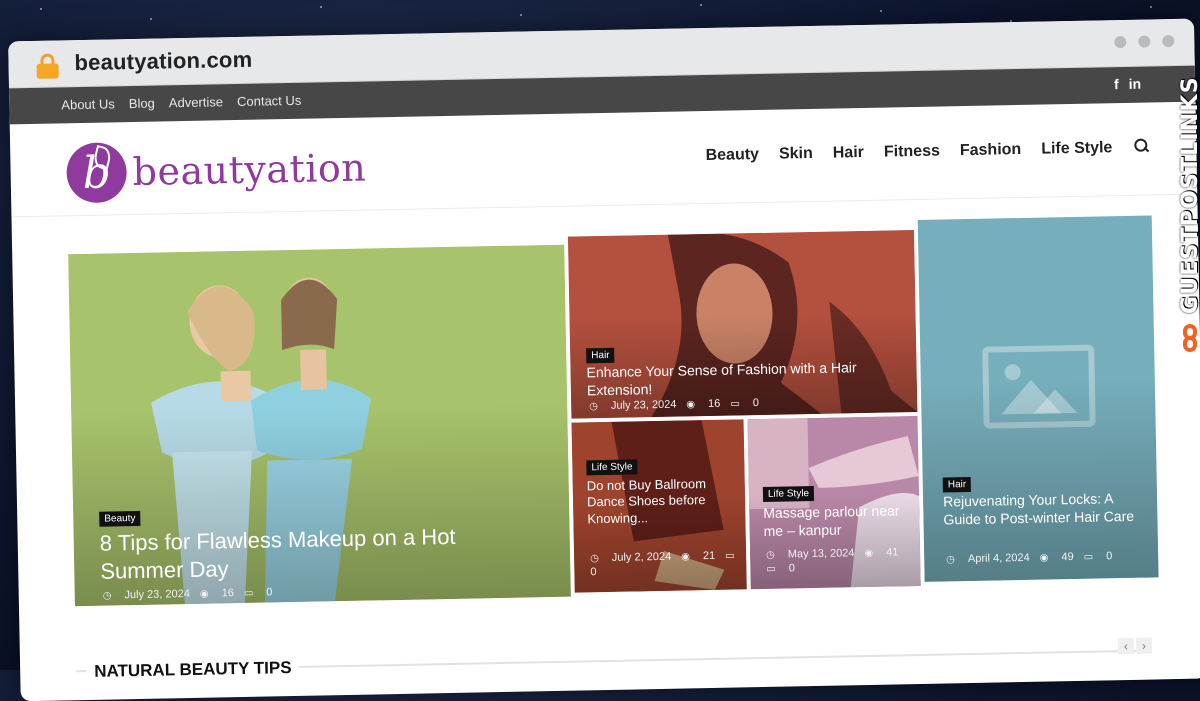  Describe the element at coordinates (1116, 84) in the screenshot. I see `facebook-icon: f` at that location.